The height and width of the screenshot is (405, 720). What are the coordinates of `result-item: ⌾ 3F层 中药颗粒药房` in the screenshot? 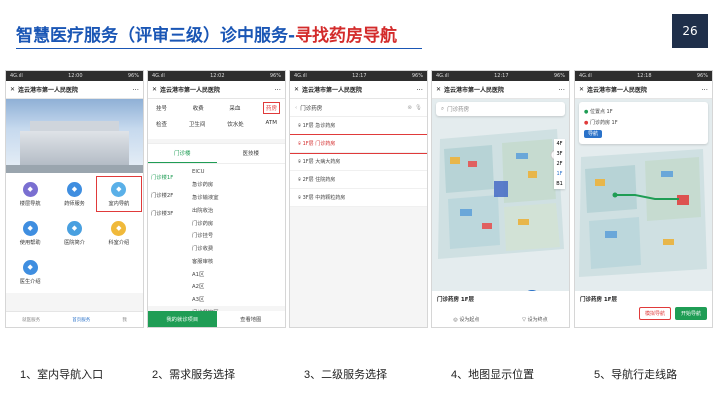 It's located at (358, 198).